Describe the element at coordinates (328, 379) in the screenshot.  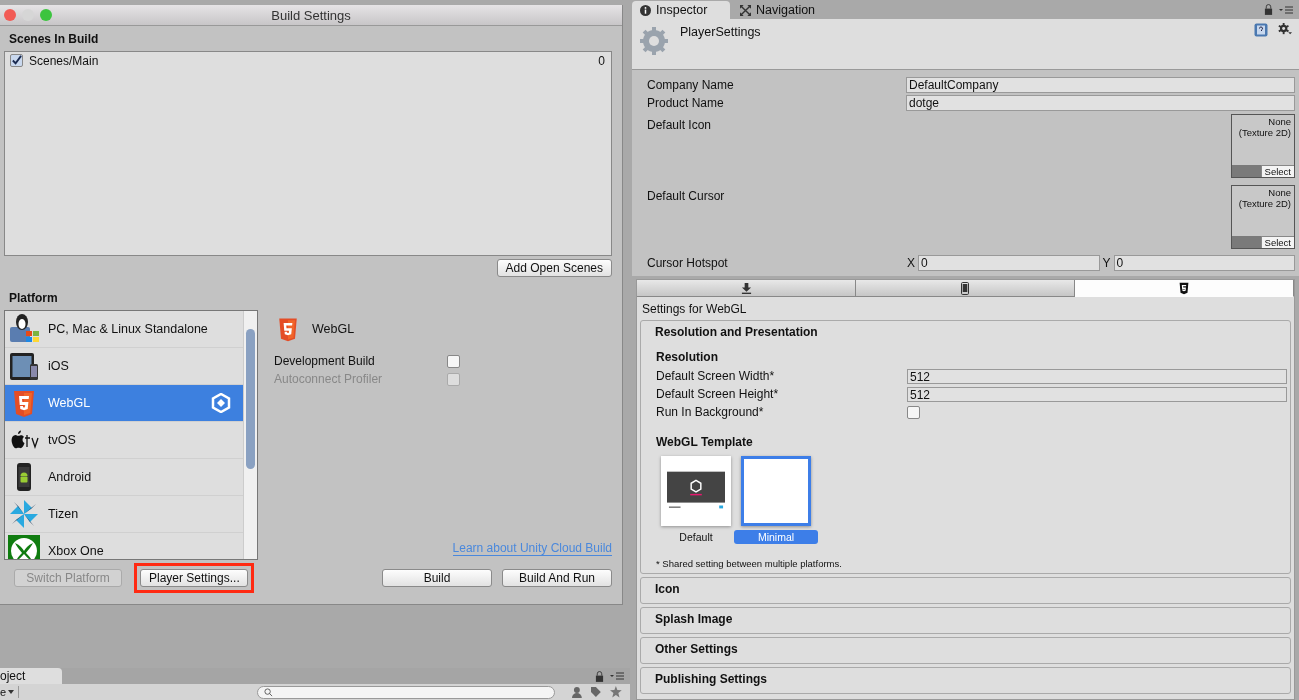
I see `option-label: Autoconnect Profiler` at that location.